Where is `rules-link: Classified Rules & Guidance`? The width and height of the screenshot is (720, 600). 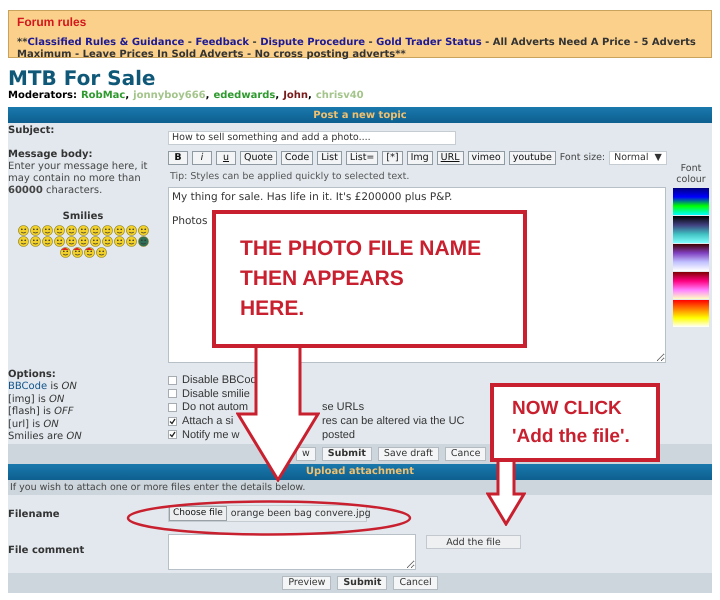
rules-link: Classified Rules & Guidance is located at coordinates (105, 42).